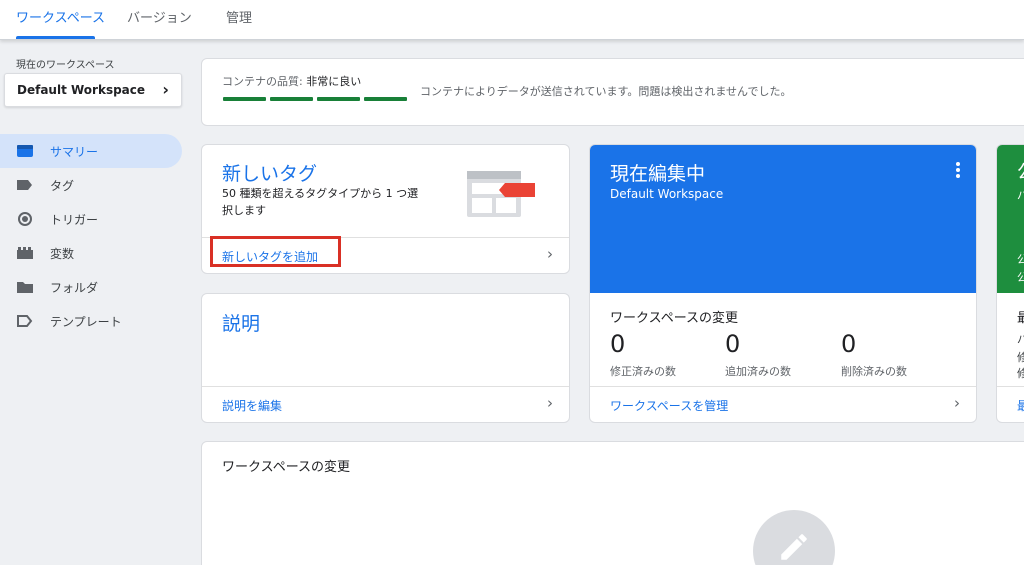 The image size is (1024, 565). I want to click on new-tag-description: 50 種類を超えるタグタイプから 1 つ選択します, so click(320, 202).